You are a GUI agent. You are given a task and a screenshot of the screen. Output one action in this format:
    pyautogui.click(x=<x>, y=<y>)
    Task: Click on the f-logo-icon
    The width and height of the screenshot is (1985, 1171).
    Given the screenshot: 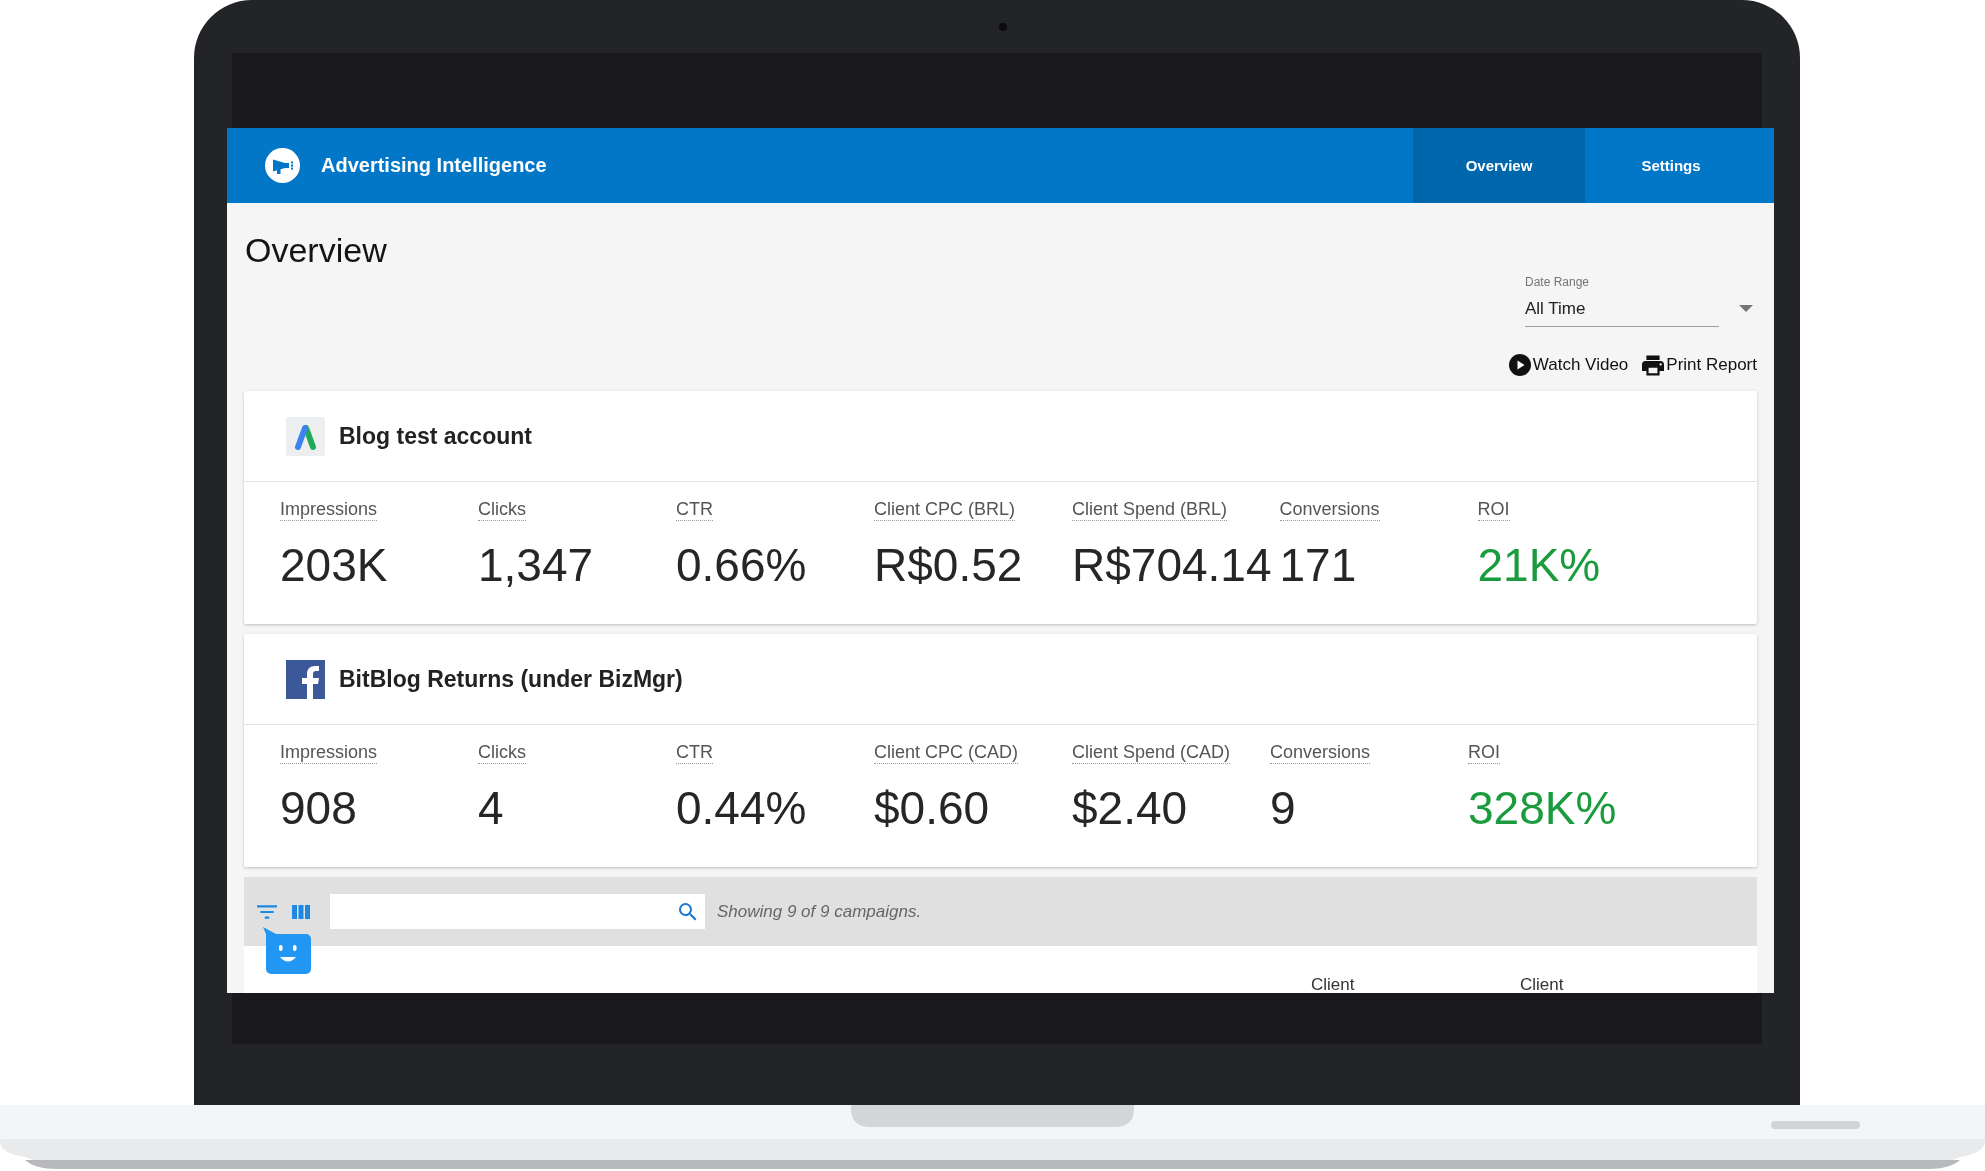 What is the action you would take?
    pyautogui.click(x=305, y=679)
    